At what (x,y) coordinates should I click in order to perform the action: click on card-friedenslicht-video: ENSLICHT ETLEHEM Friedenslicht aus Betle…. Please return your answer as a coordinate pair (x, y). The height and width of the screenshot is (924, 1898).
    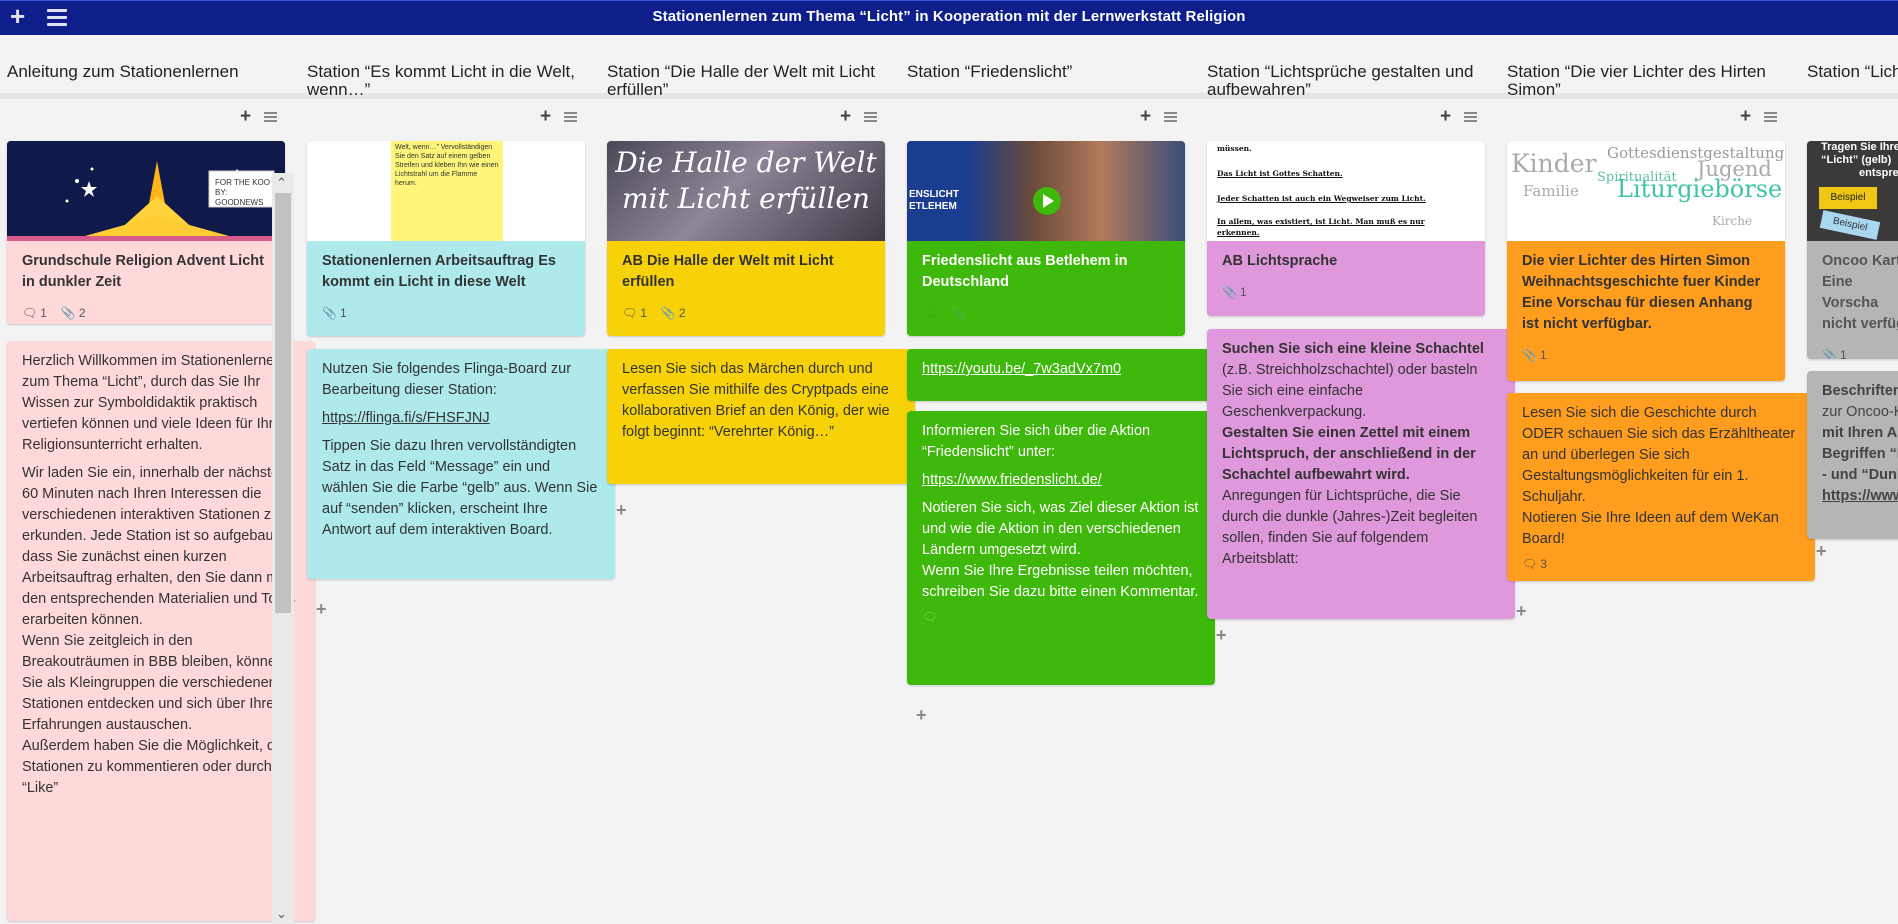
    Looking at the image, I should click on (1046, 238).